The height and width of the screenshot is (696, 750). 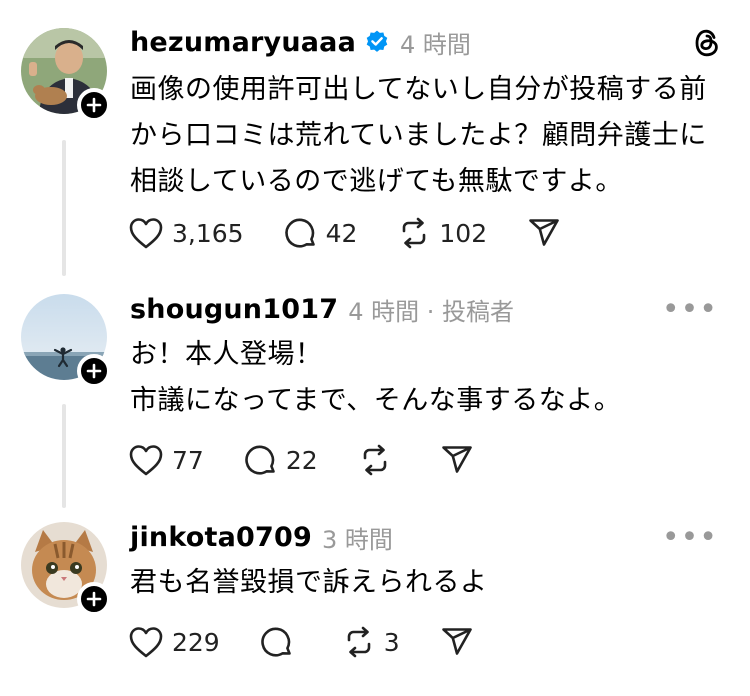 What do you see at coordinates (309, 582) in the screenshot?
I see `post-text-line: 君も名誉毀損で訴えられるよ` at bounding box center [309, 582].